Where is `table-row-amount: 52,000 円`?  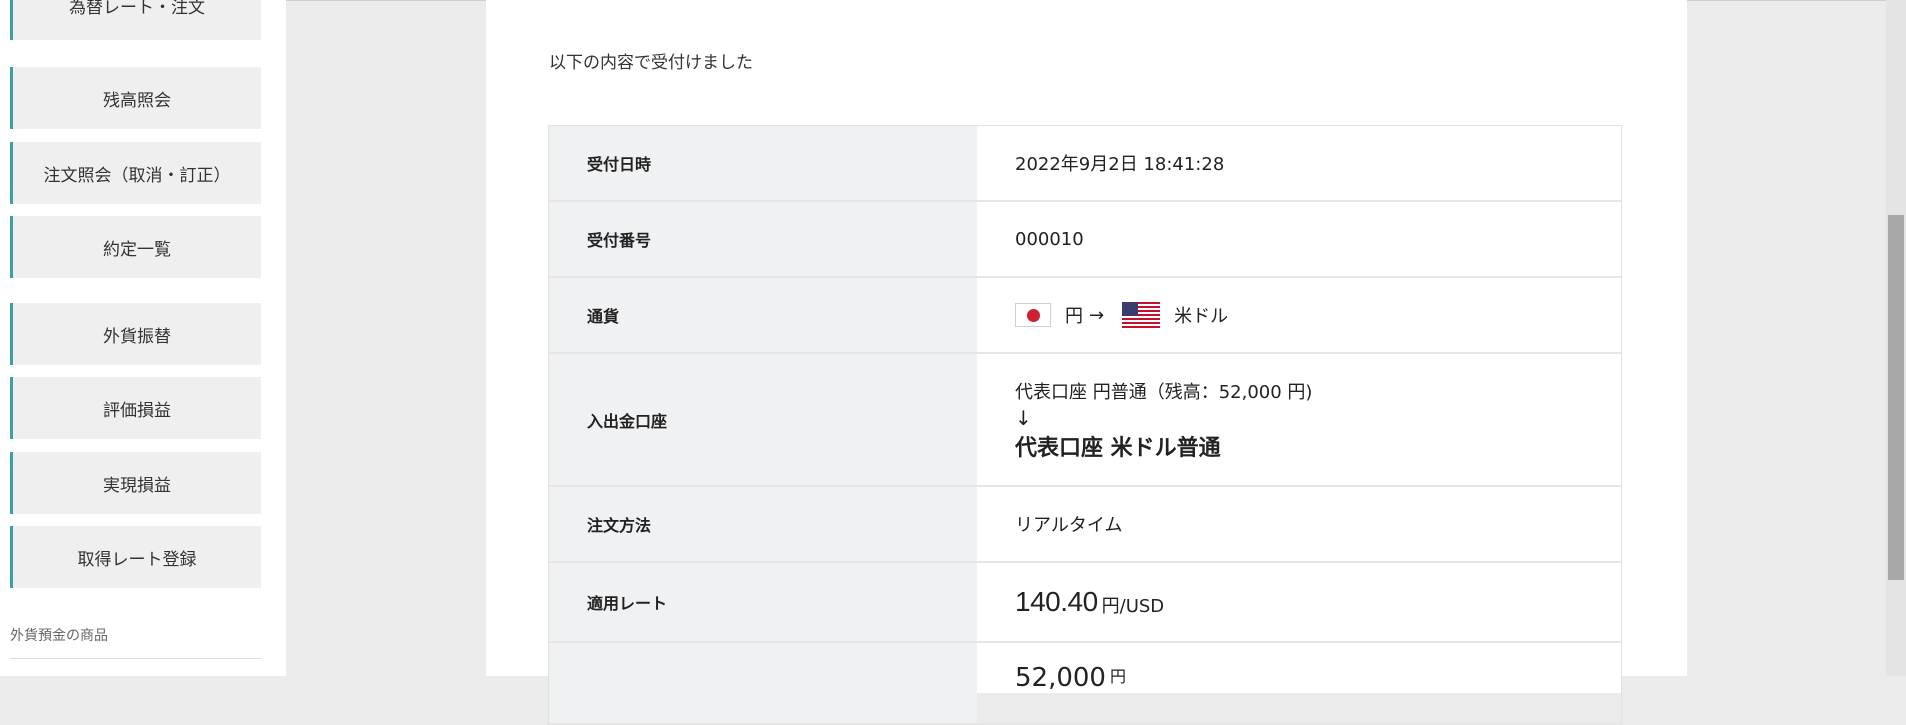
table-row-amount: 52,000 円 is located at coordinates (1085, 684).